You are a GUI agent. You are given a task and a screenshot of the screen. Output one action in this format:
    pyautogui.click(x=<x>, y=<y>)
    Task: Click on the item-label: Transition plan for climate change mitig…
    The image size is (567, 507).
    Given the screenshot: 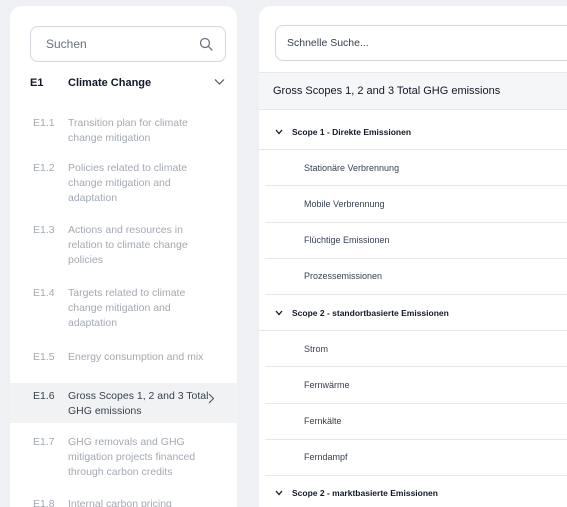 What is the action you would take?
    pyautogui.click(x=128, y=130)
    